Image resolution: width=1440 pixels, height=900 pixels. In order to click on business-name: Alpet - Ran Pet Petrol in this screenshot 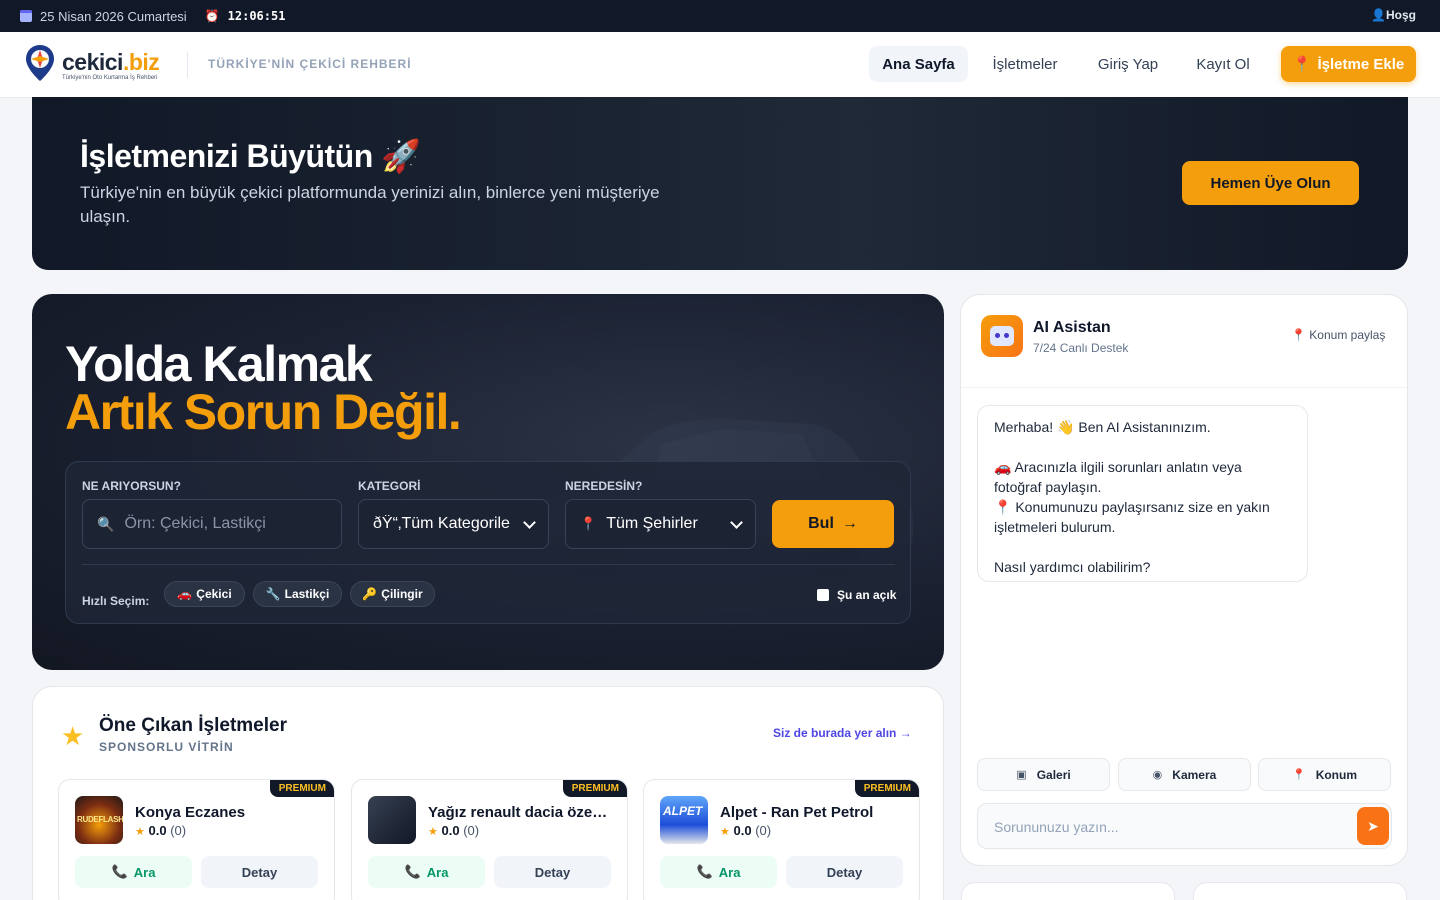, I will do `click(797, 812)`.